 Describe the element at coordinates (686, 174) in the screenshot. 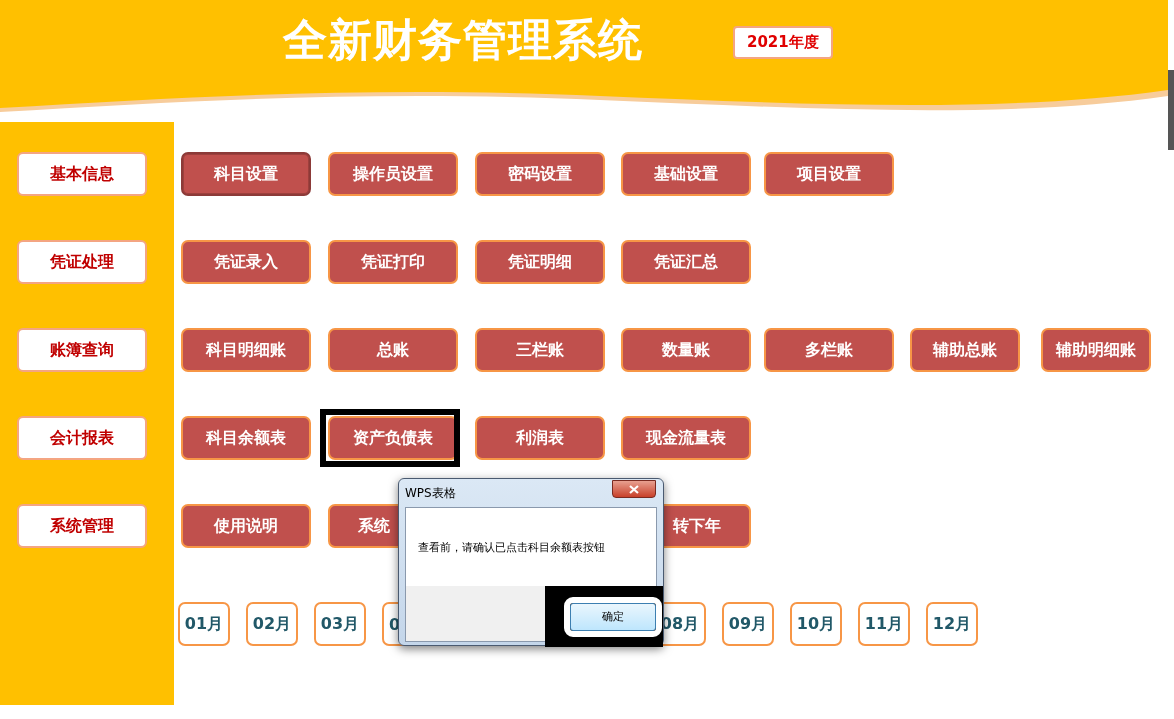

I see `menu-button: 基础设置` at that location.